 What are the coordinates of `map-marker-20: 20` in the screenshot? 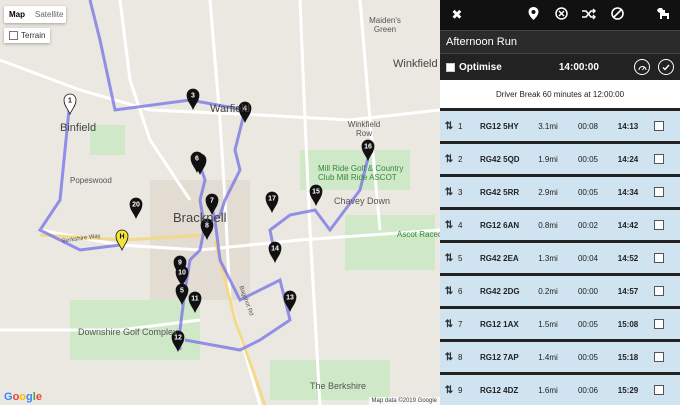 It's located at (136, 208).